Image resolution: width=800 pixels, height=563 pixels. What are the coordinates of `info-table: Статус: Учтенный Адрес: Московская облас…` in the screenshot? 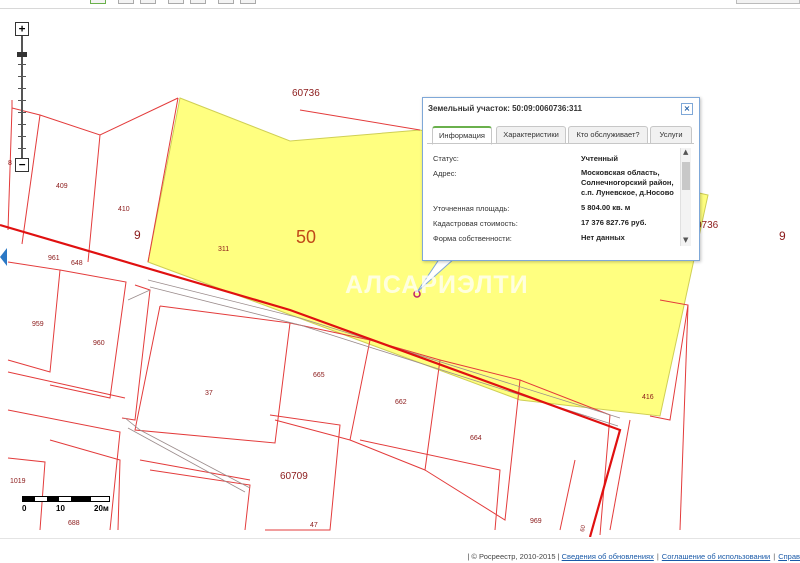 It's located at (560, 197).